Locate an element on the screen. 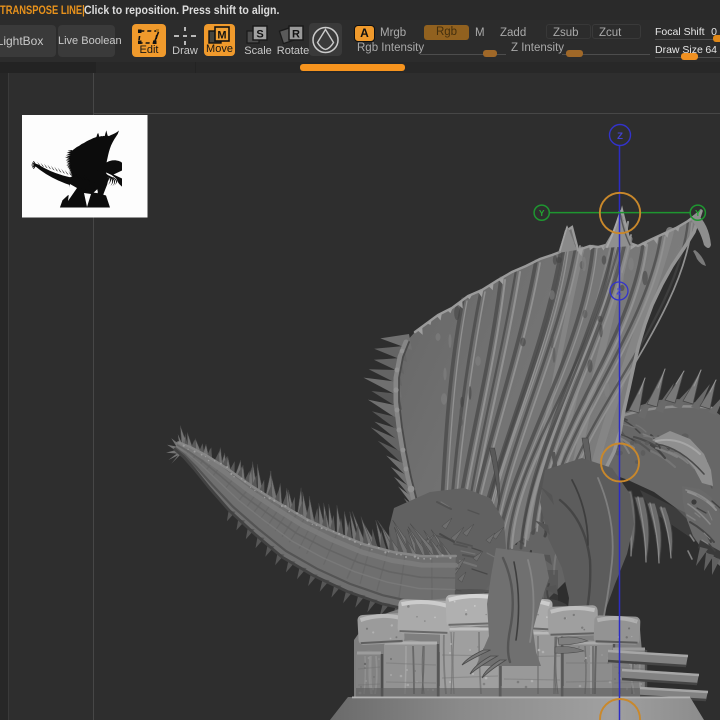 Image resolution: width=720 pixels, height=720 pixels. svg-text: M is located at coordinates (221, 36).